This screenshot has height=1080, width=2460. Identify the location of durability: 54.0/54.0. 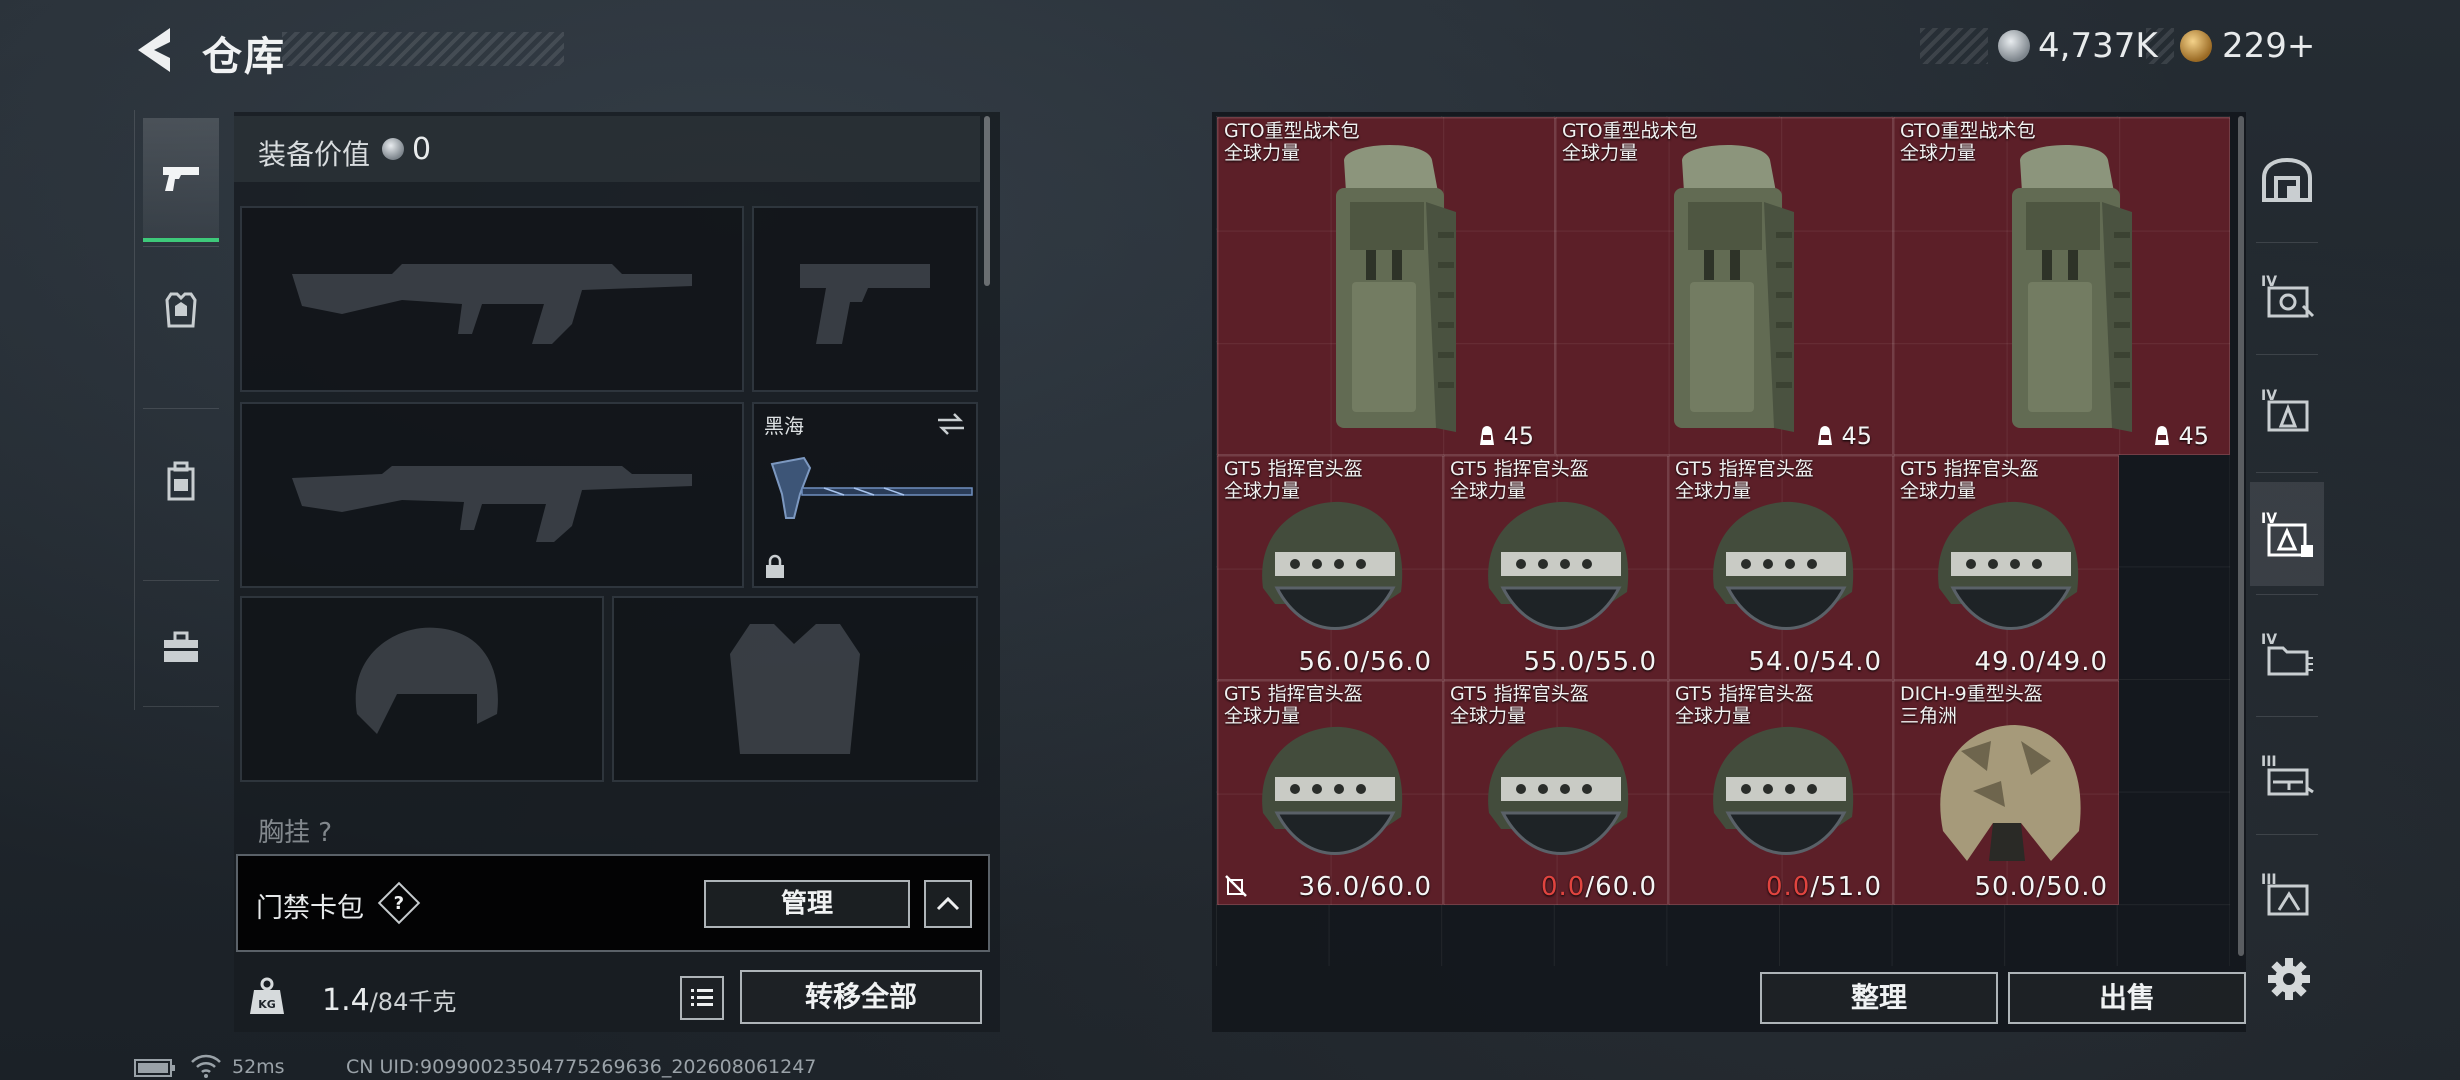
(1815, 662).